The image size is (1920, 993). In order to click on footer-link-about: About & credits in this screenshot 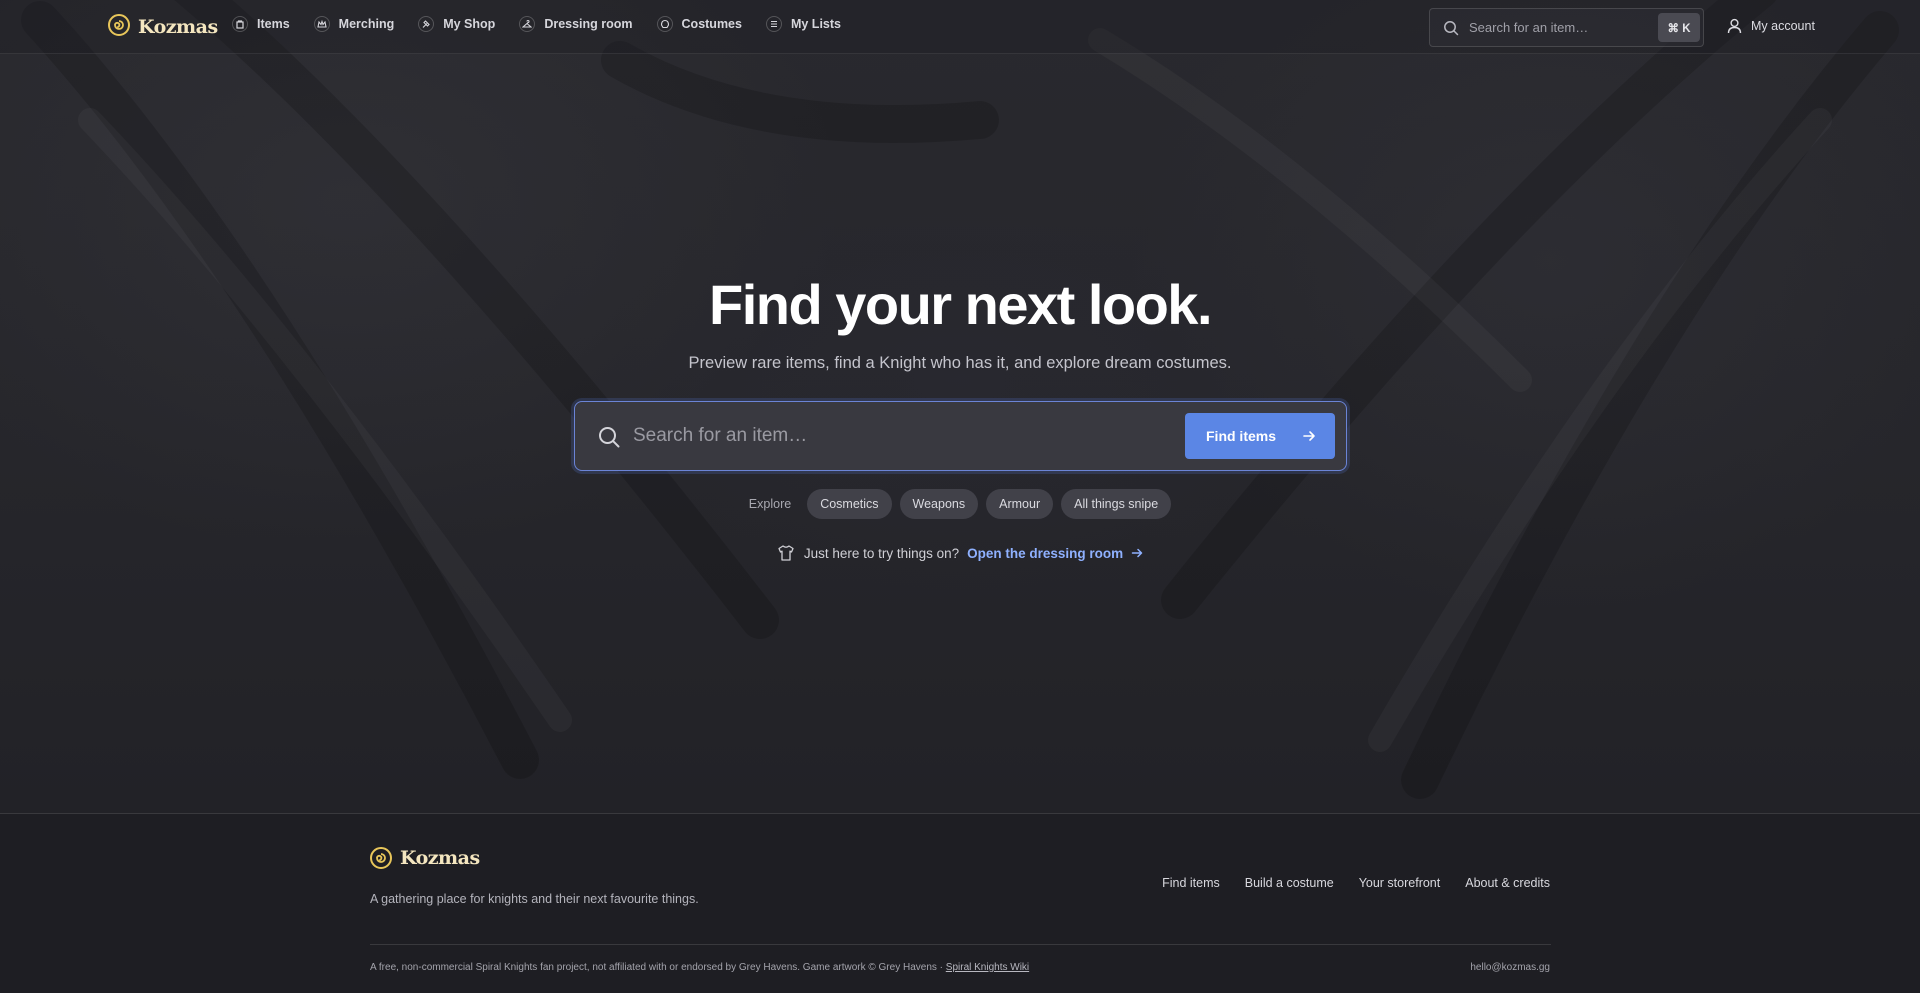, I will do `click(1507, 883)`.